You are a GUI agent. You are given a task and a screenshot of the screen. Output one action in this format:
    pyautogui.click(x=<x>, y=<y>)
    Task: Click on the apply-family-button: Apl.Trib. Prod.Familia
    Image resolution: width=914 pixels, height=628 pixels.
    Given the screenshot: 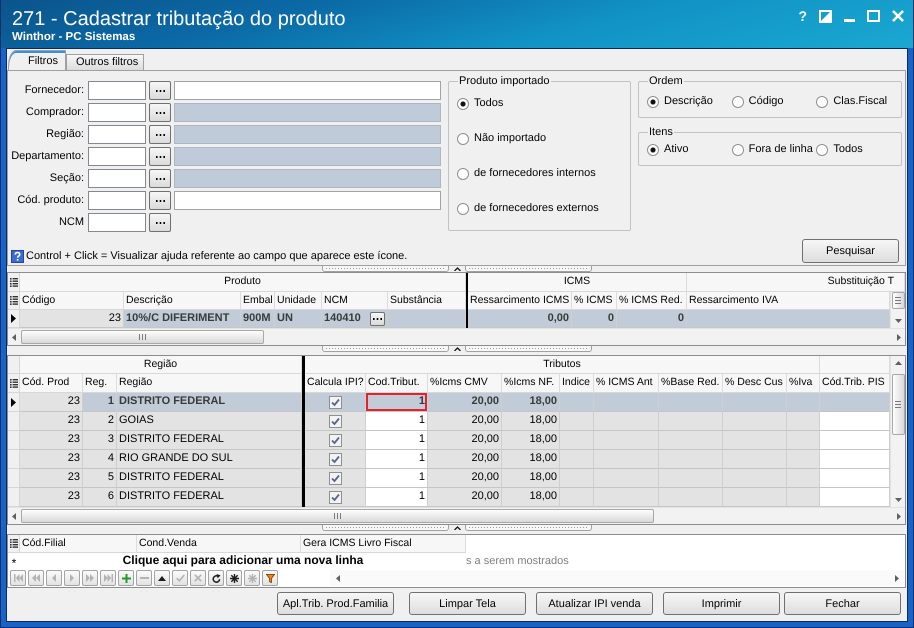 What is the action you would take?
    pyautogui.click(x=335, y=603)
    